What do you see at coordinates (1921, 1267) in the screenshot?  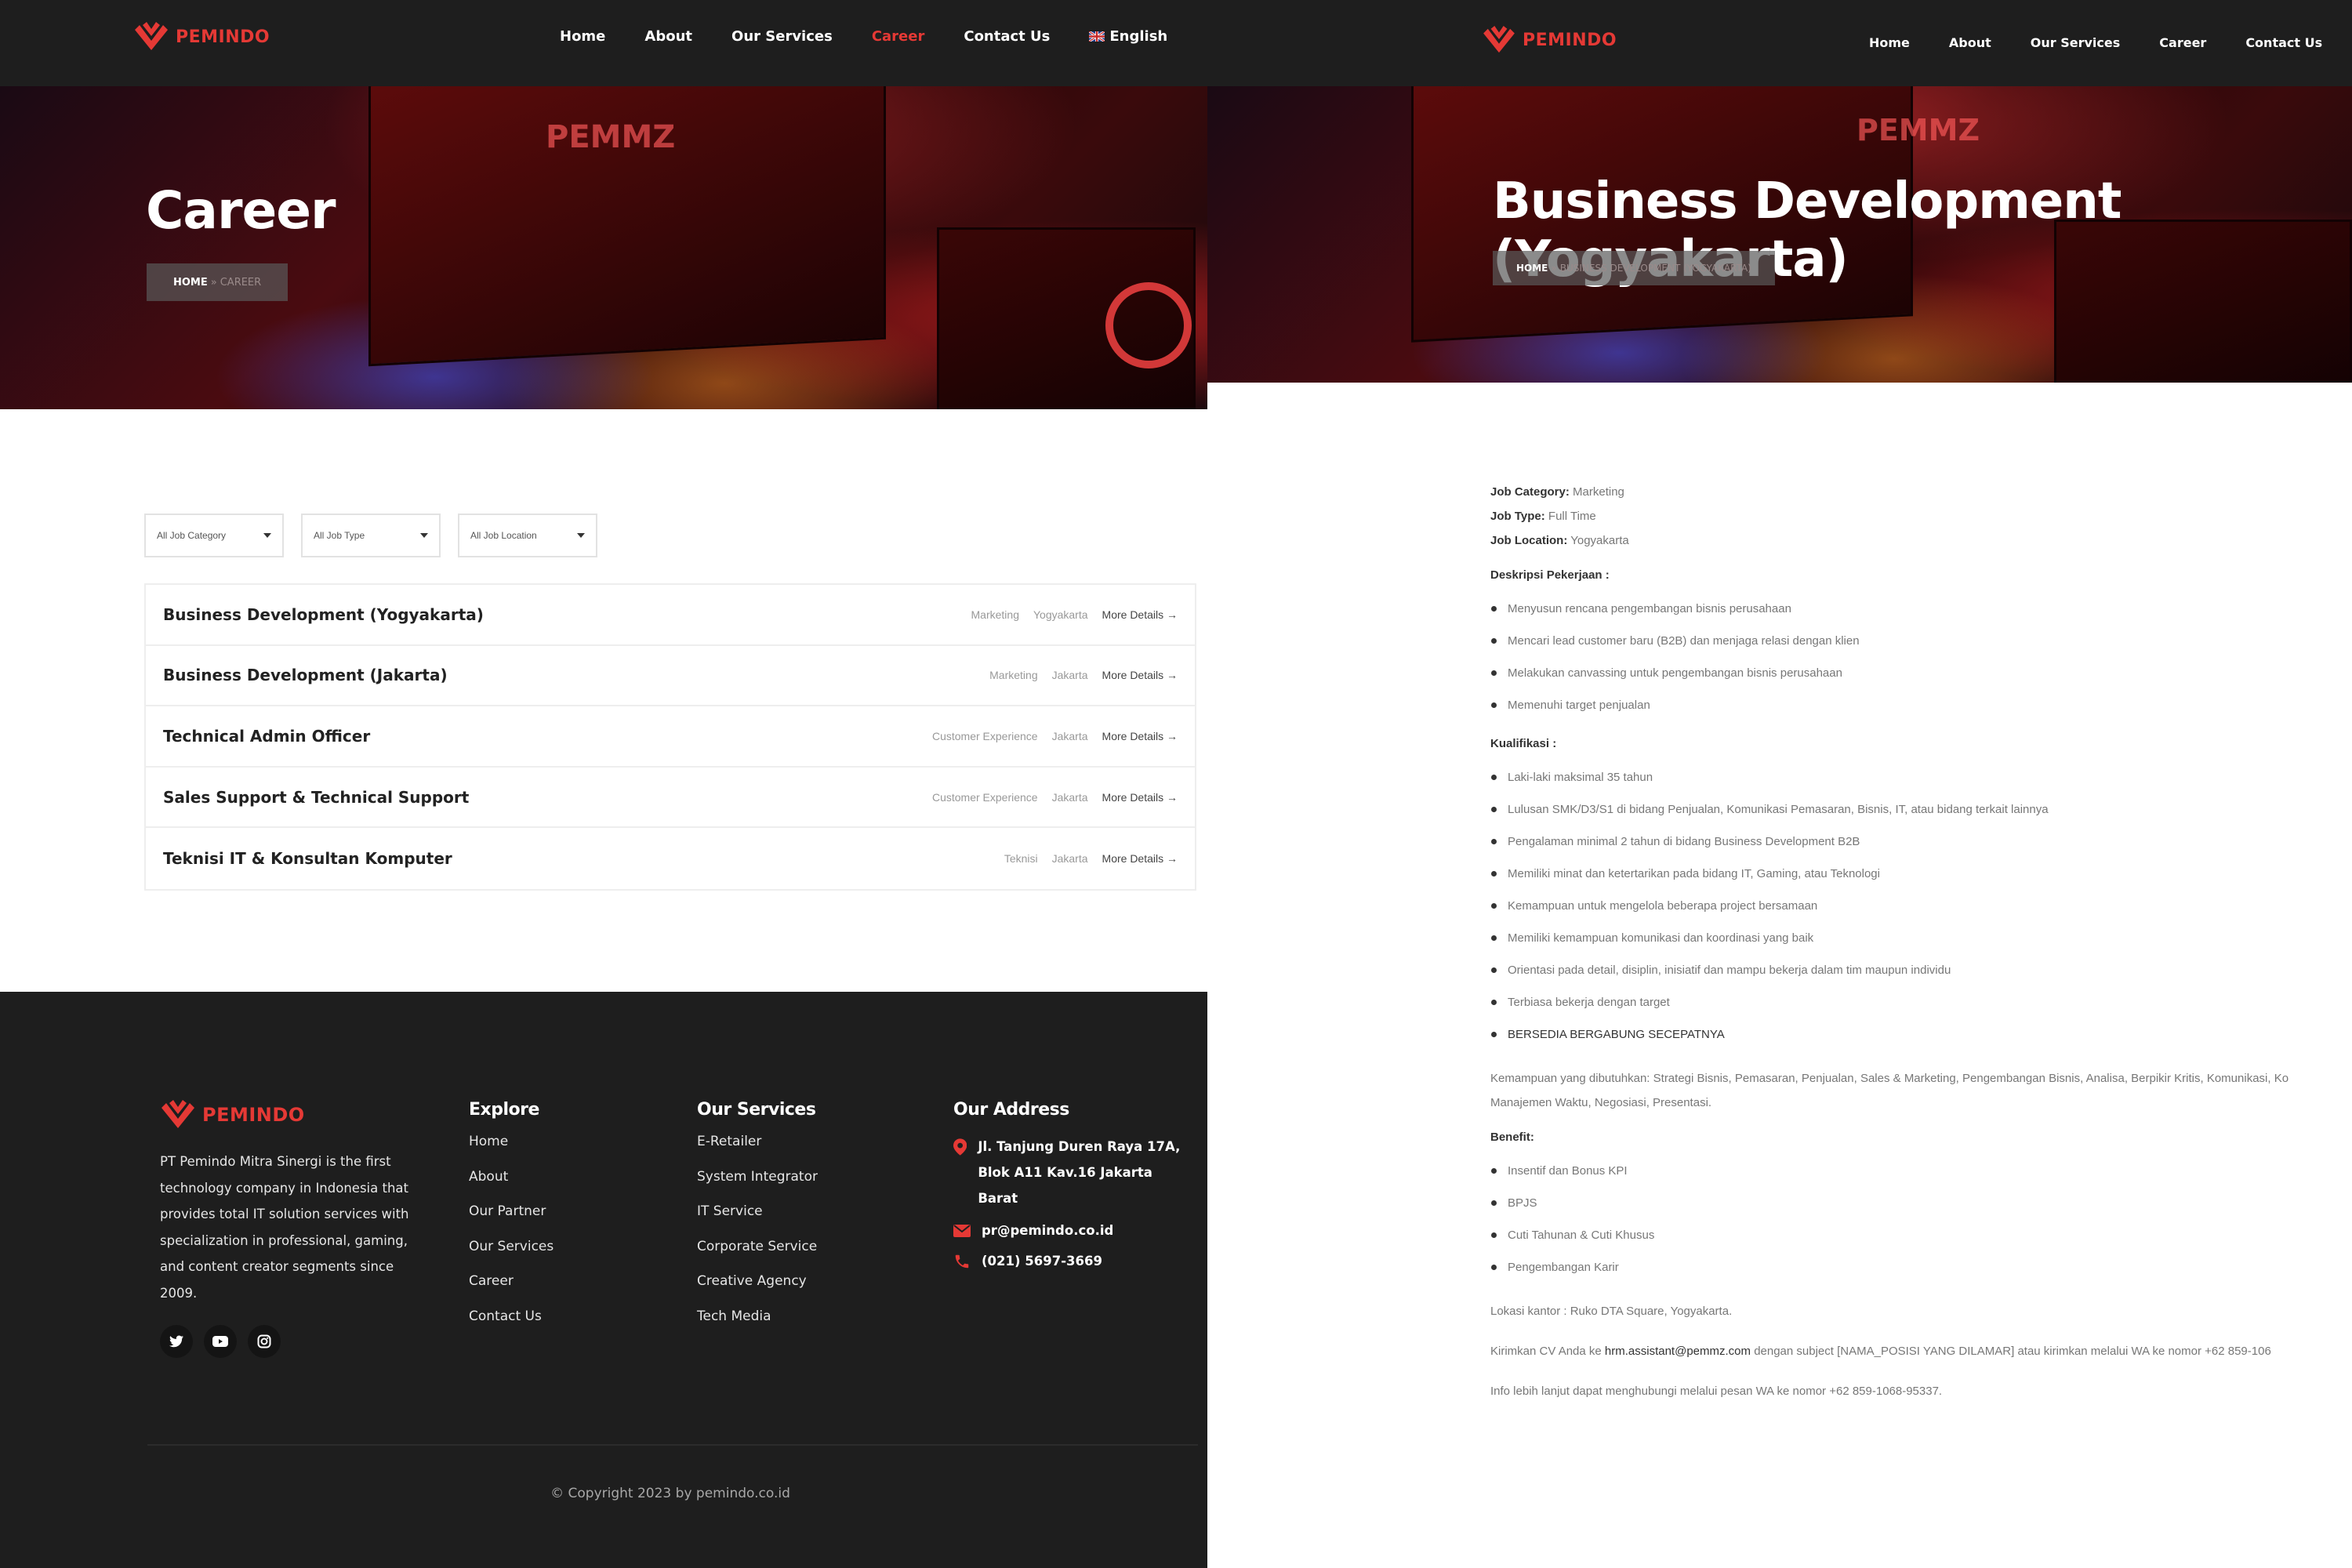 I see `benefit-item: Pengembangan Karir` at bounding box center [1921, 1267].